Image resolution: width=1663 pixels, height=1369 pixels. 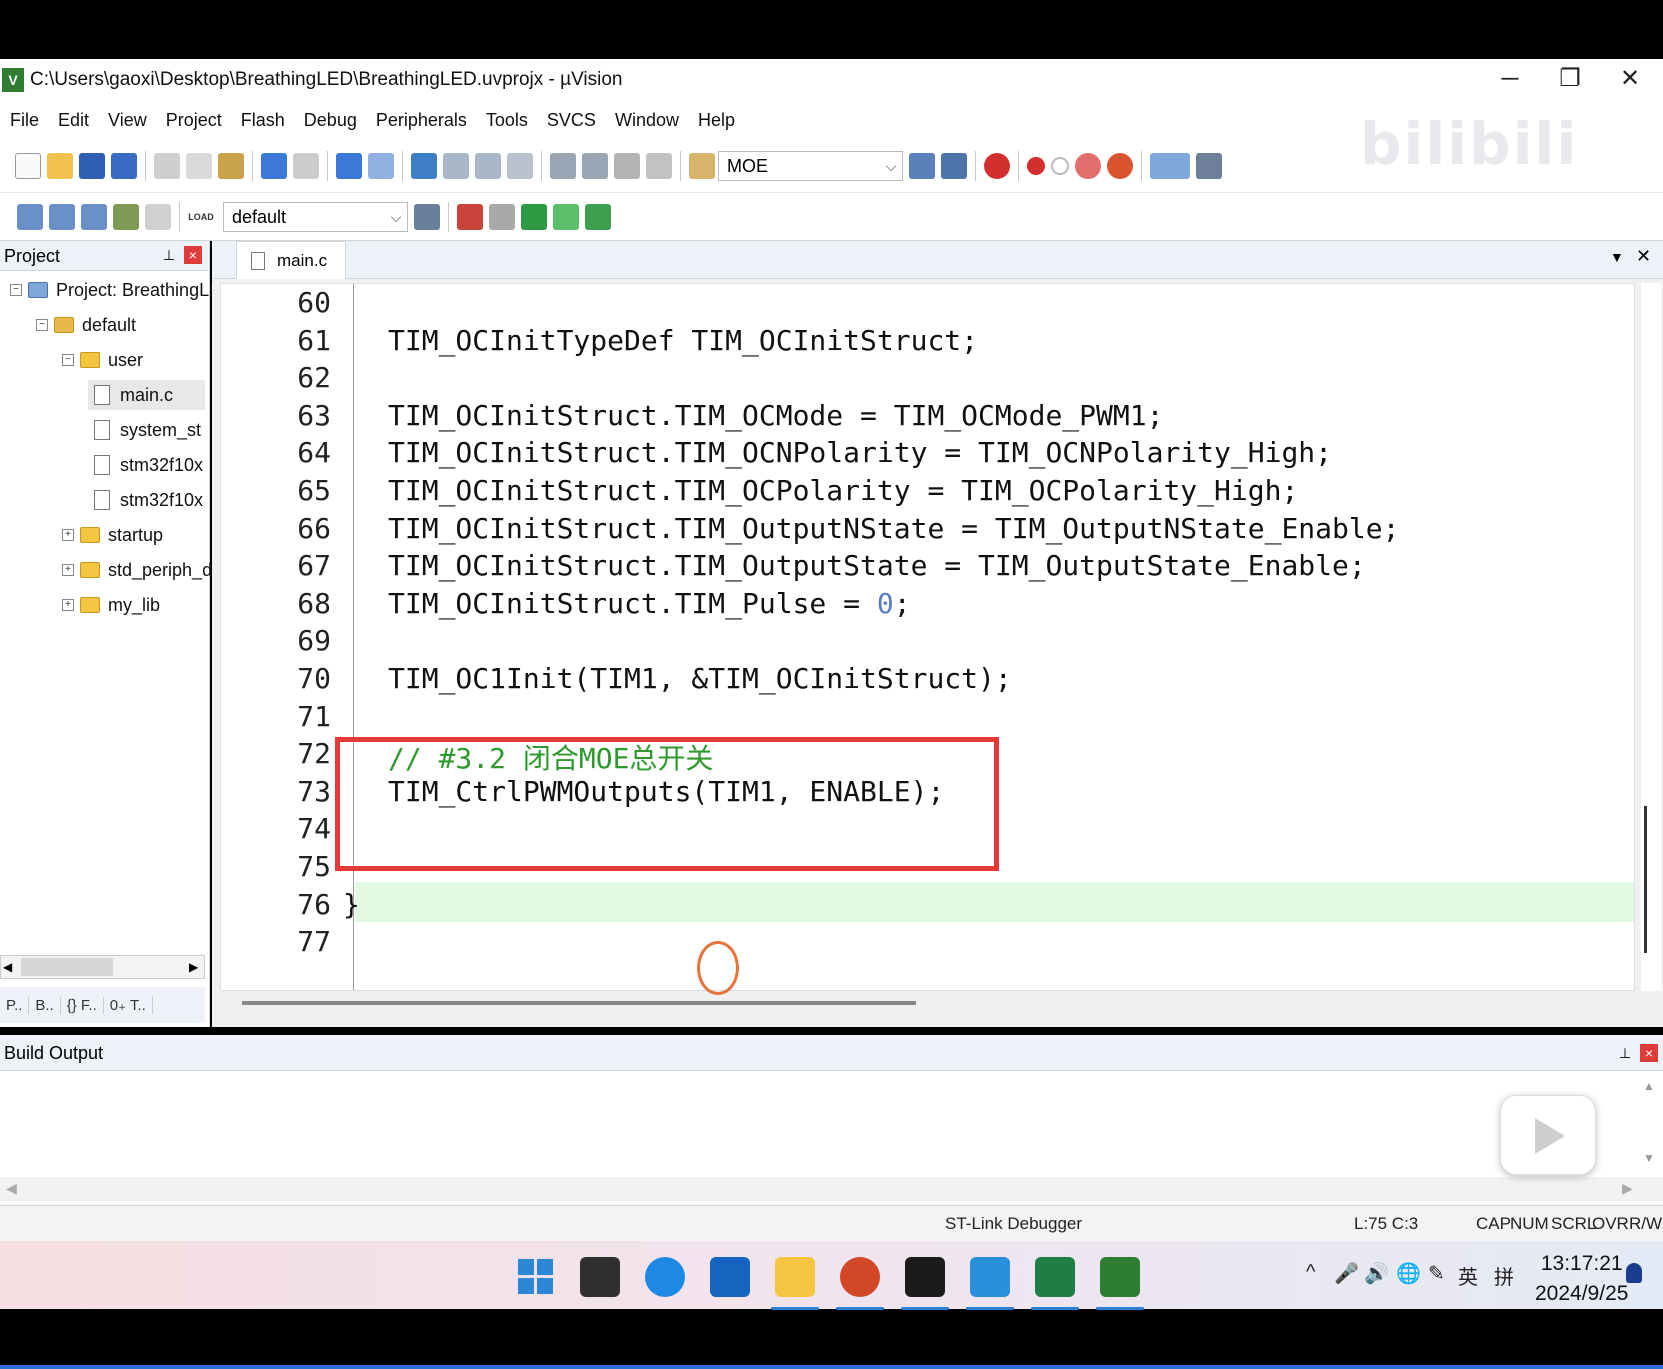 What do you see at coordinates (315, 216) in the screenshot?
I see `target-combobox: default ⌵` at bounding box center [315, 216].